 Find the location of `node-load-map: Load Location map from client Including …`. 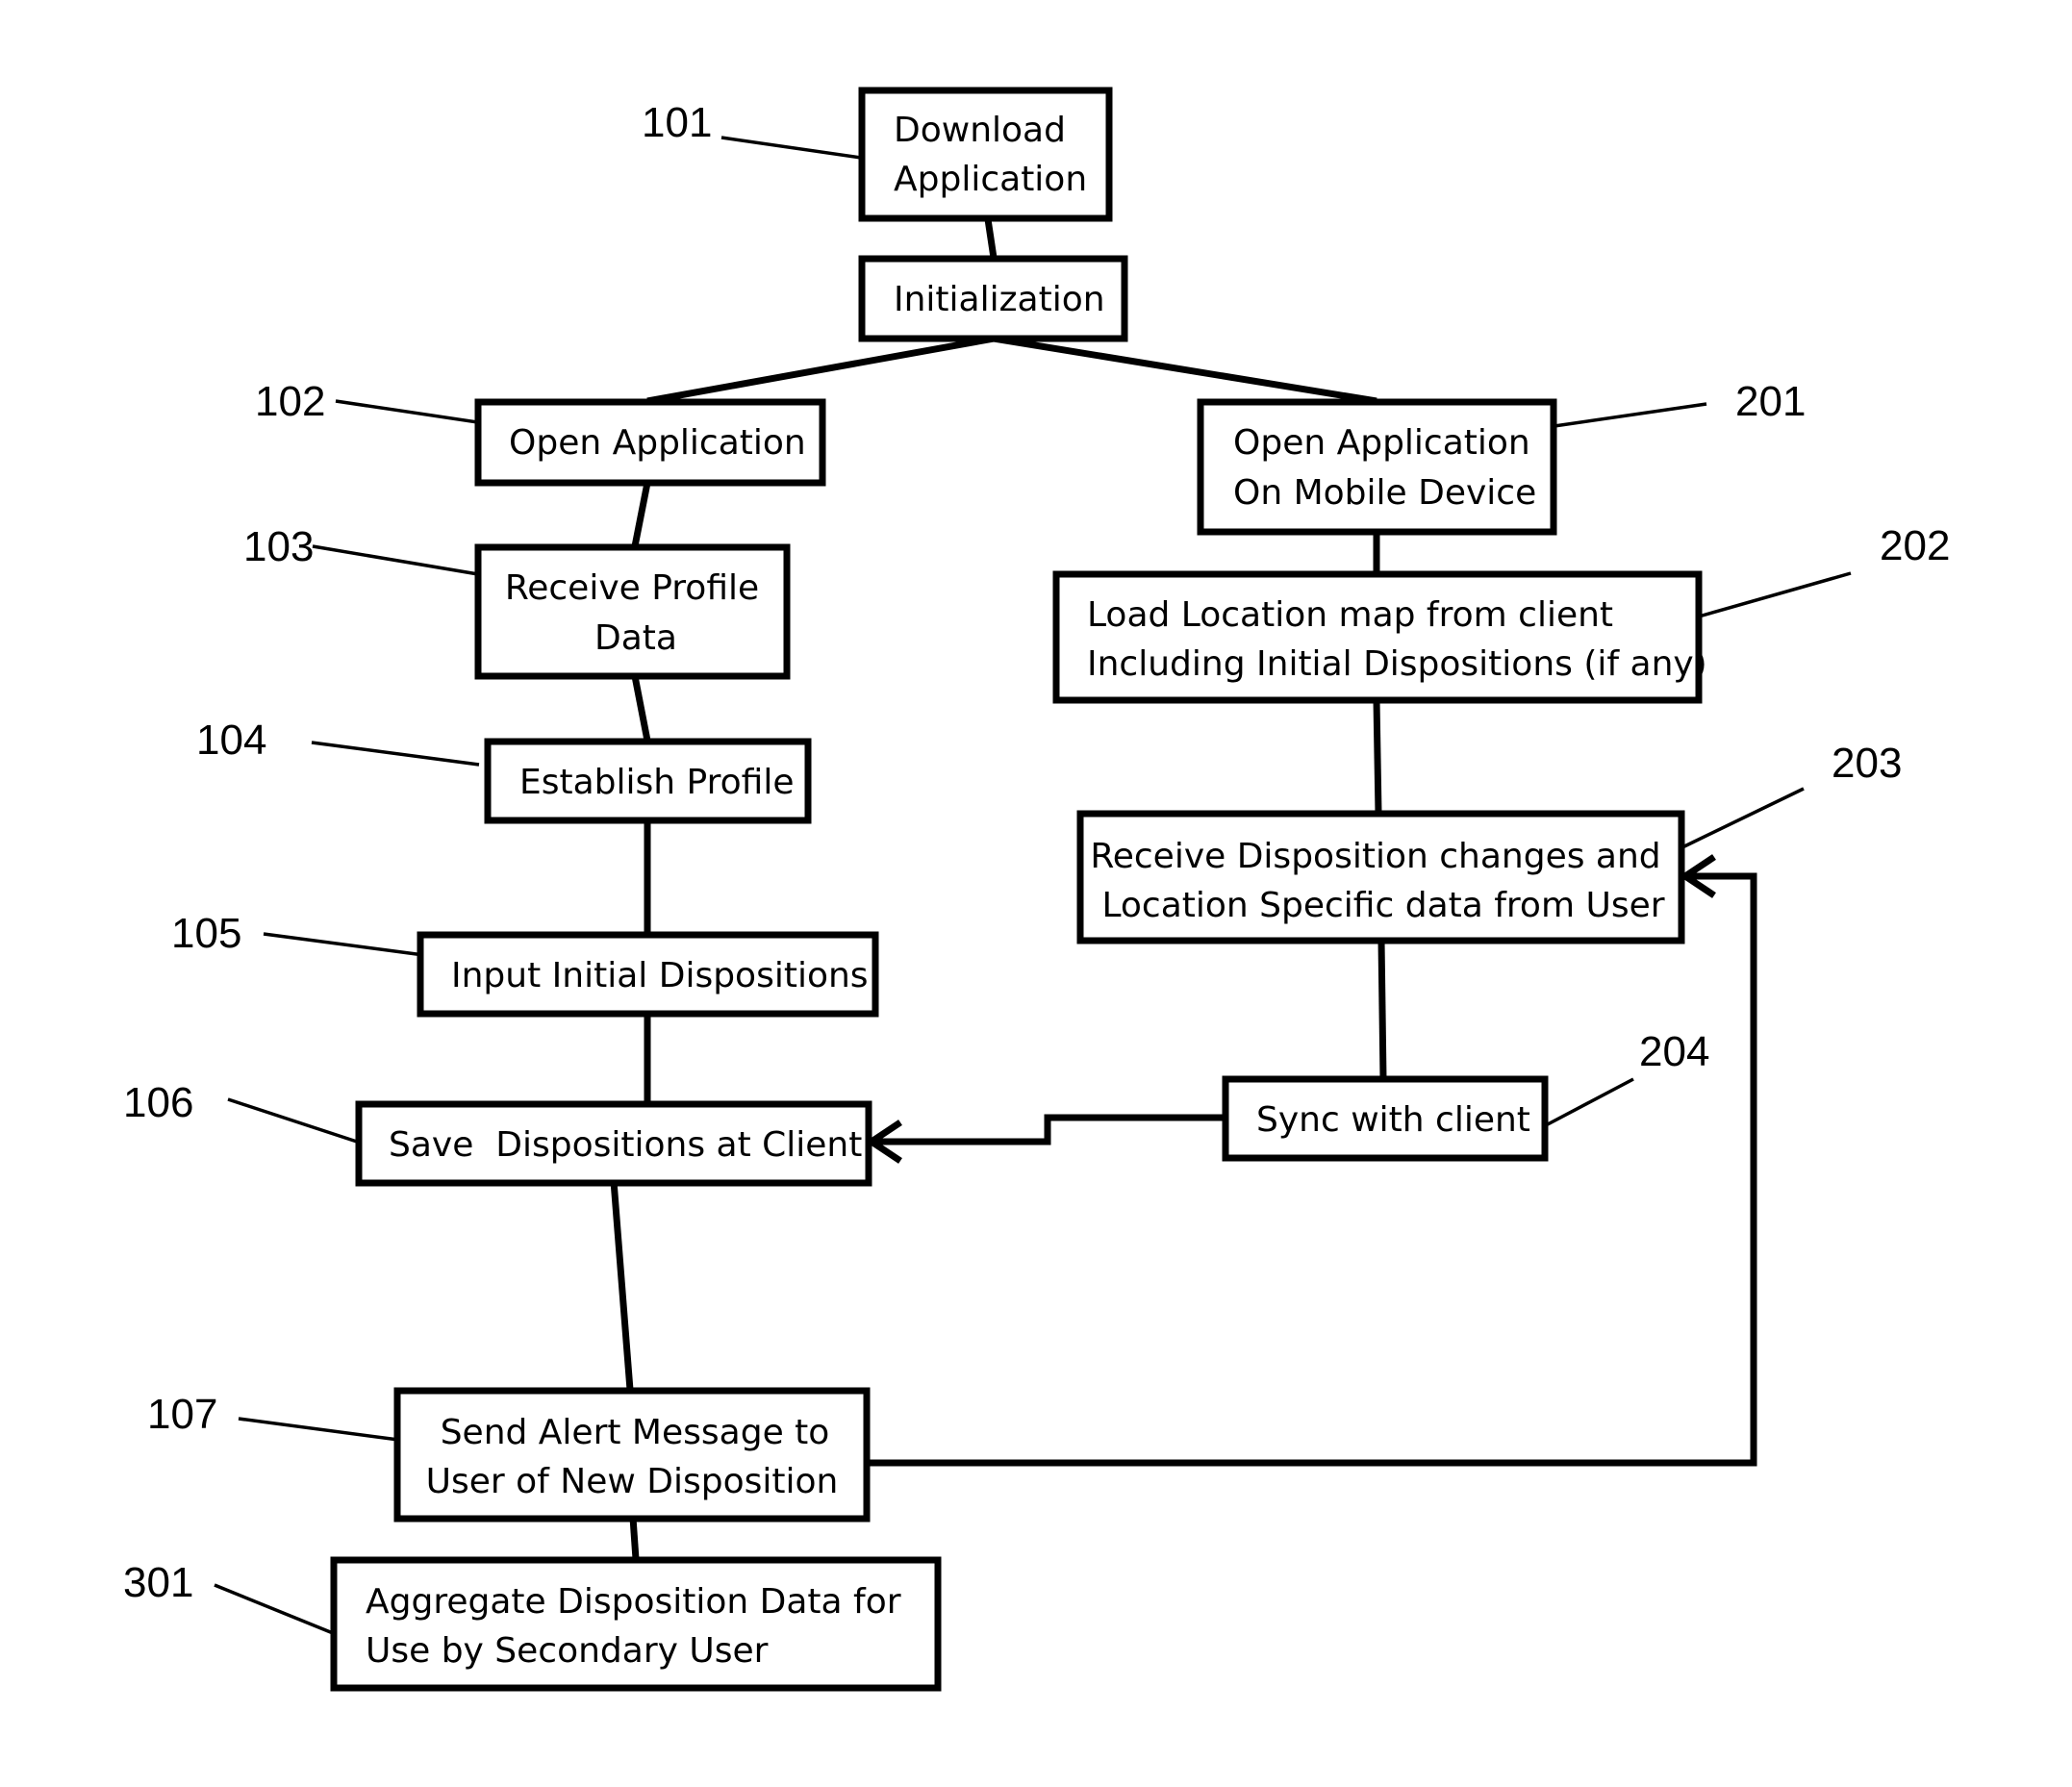

node-load-map: Load Location map from client Including … is located at coordinates (1380, 637).